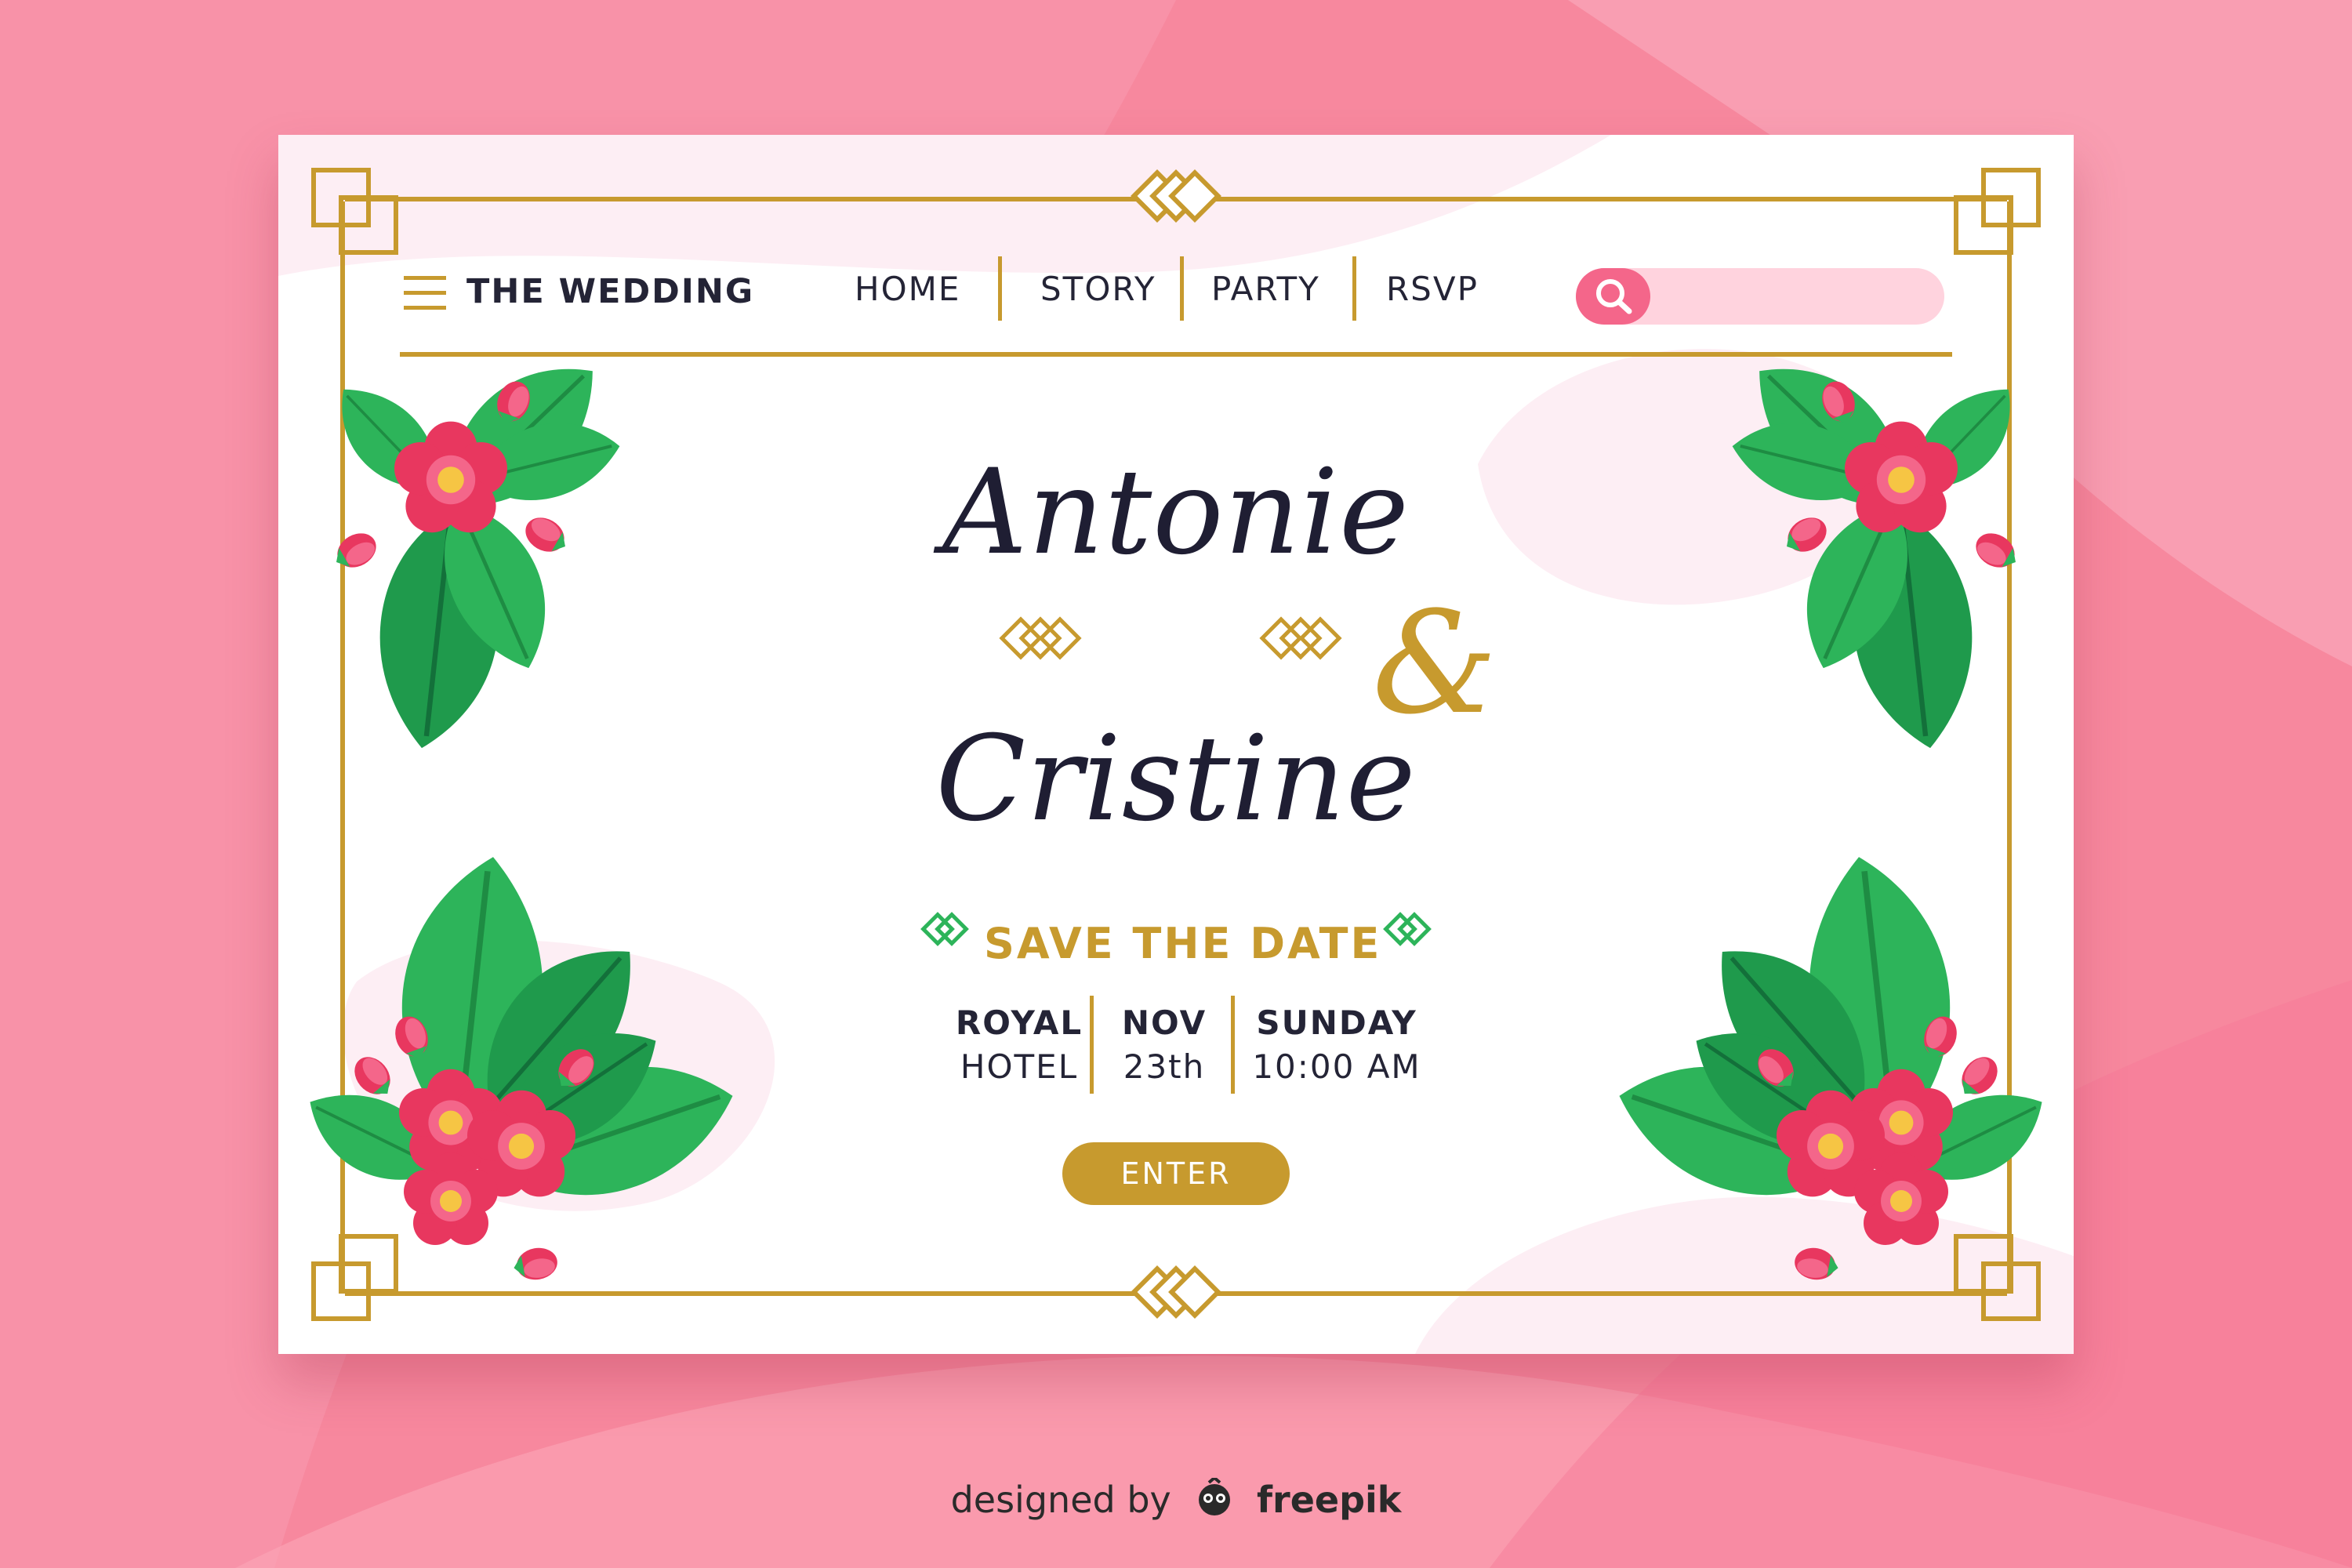  What do you see at coordinates (1265, 289) in the screenshot?
I see `nav-party: PARTY` at bounding box center [1265, 289].